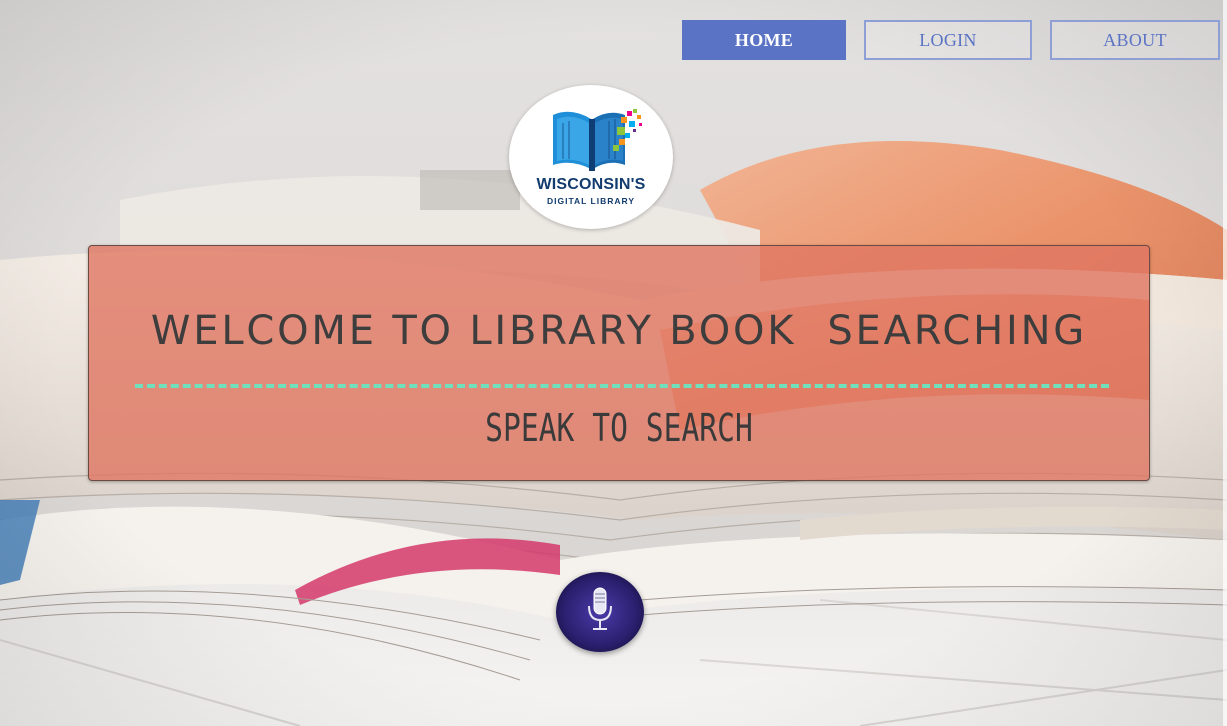  I want to click on wisconsin-digital-library-logo: WISCONSIN'S DIGITAL LIBRARY, so click(591, 157).